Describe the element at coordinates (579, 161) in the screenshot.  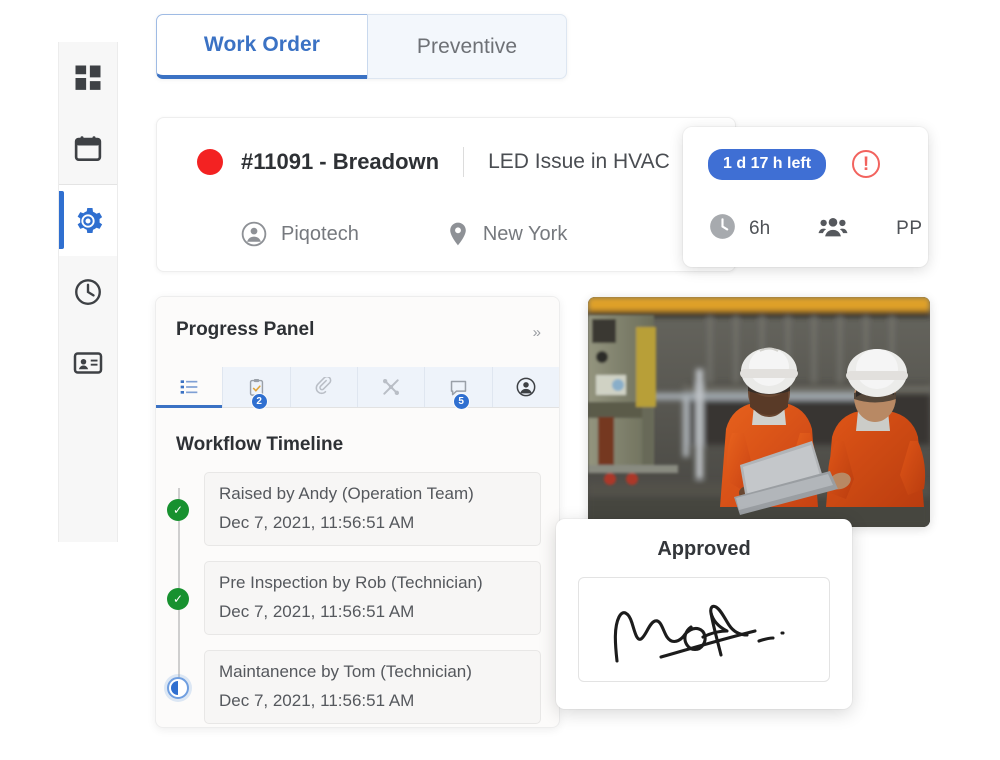
I see `work-order-subject: LED Issue in HVAC` at that location.